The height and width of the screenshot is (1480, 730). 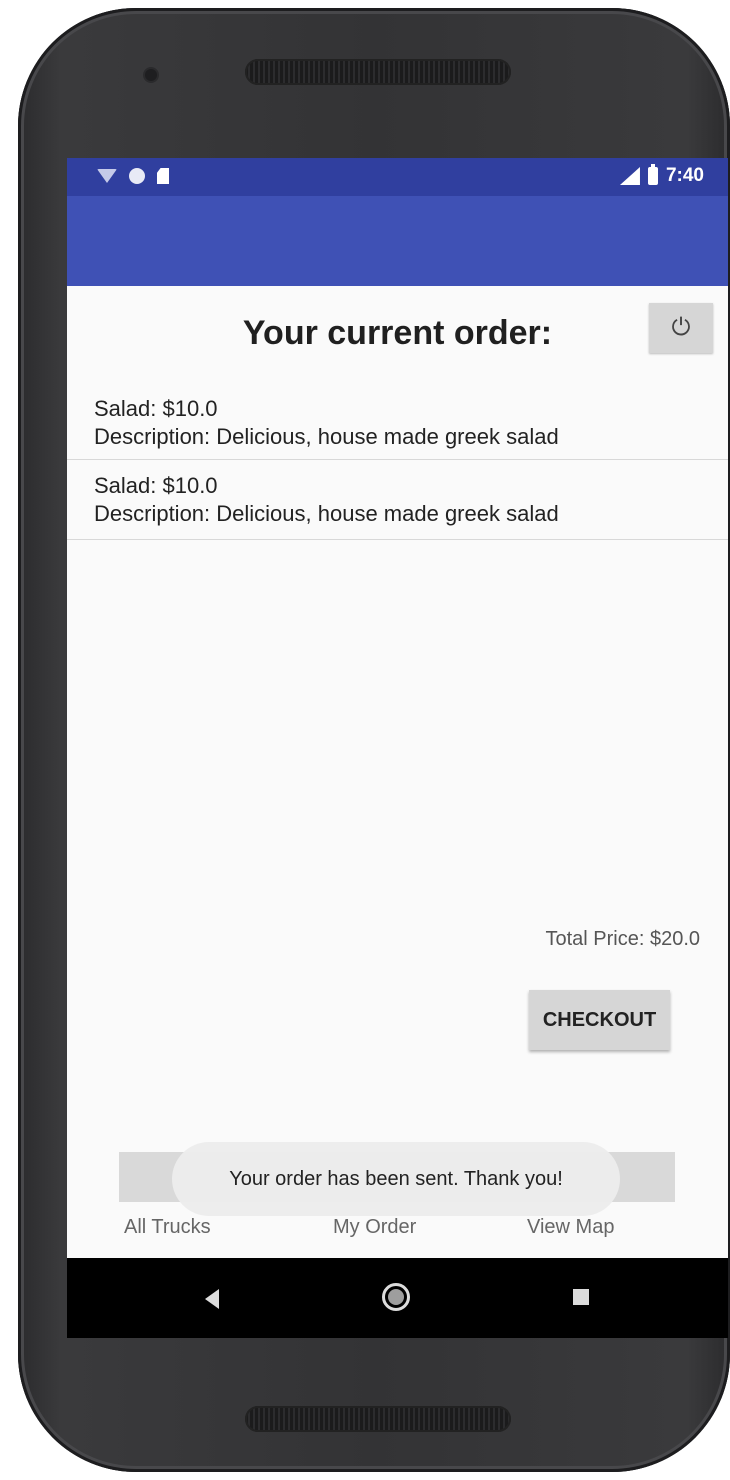 What do you see at coordinates (570, 1227) in the screenshot?
I see `nav-view-map: View Map` at bounding box center [570, 1227].